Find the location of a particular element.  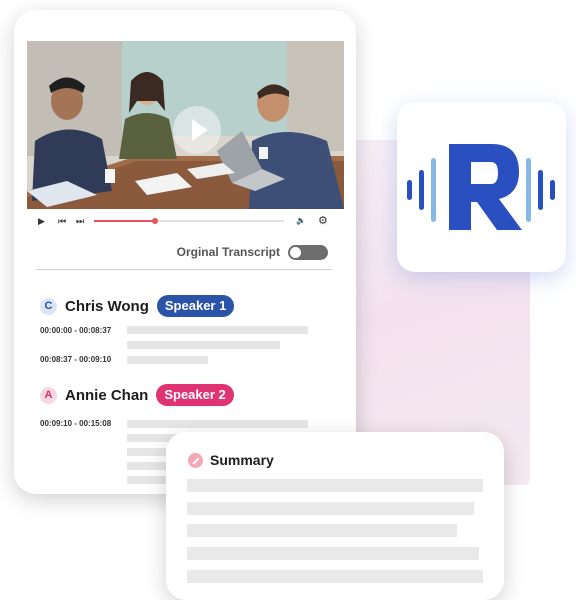

transcript-toggle-row: Orginal Transcript is located at coordinates (252, 252).